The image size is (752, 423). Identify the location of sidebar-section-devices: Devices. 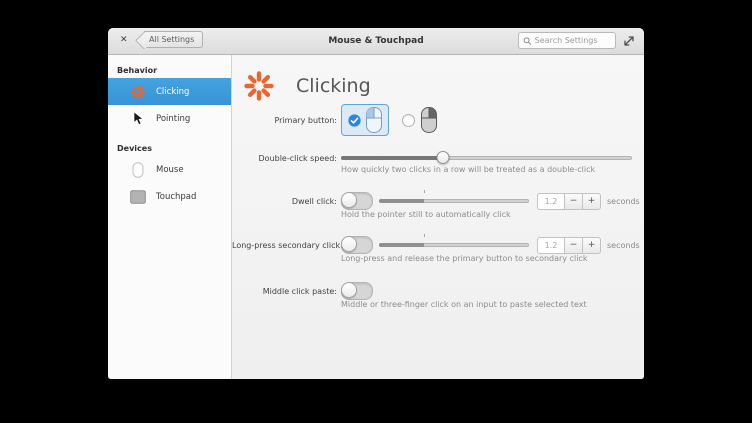
(134, 148).